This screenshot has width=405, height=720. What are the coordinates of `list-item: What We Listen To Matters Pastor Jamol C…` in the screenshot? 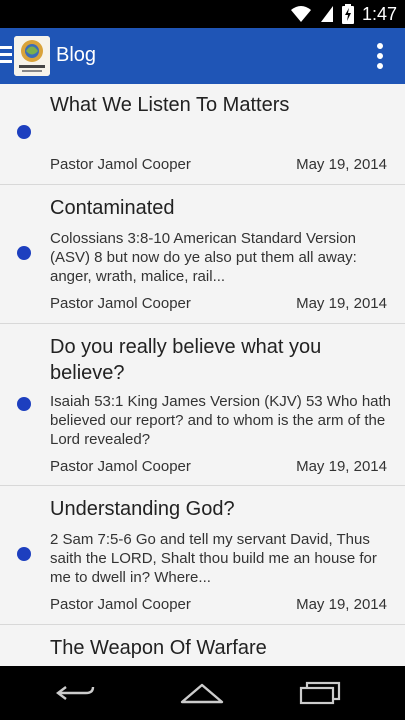 It's located at (202, 134).